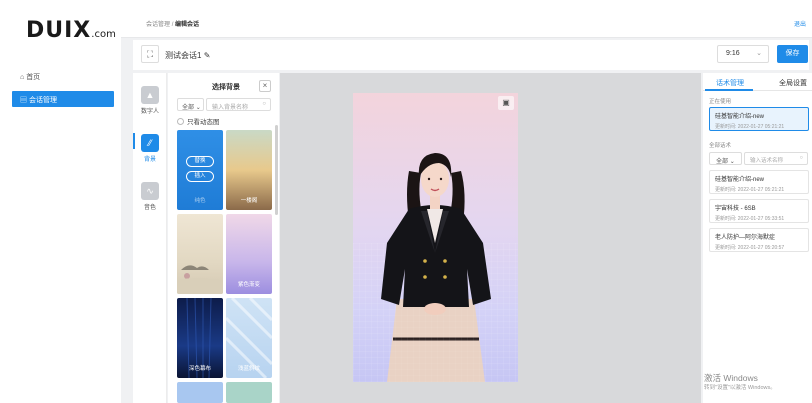 The image size is (812, 403). What do you see at coordinates (190, 104) in the screenshot?
I see `bg-filter-select: 全部 ⌄` at bounding box center [190, 104].